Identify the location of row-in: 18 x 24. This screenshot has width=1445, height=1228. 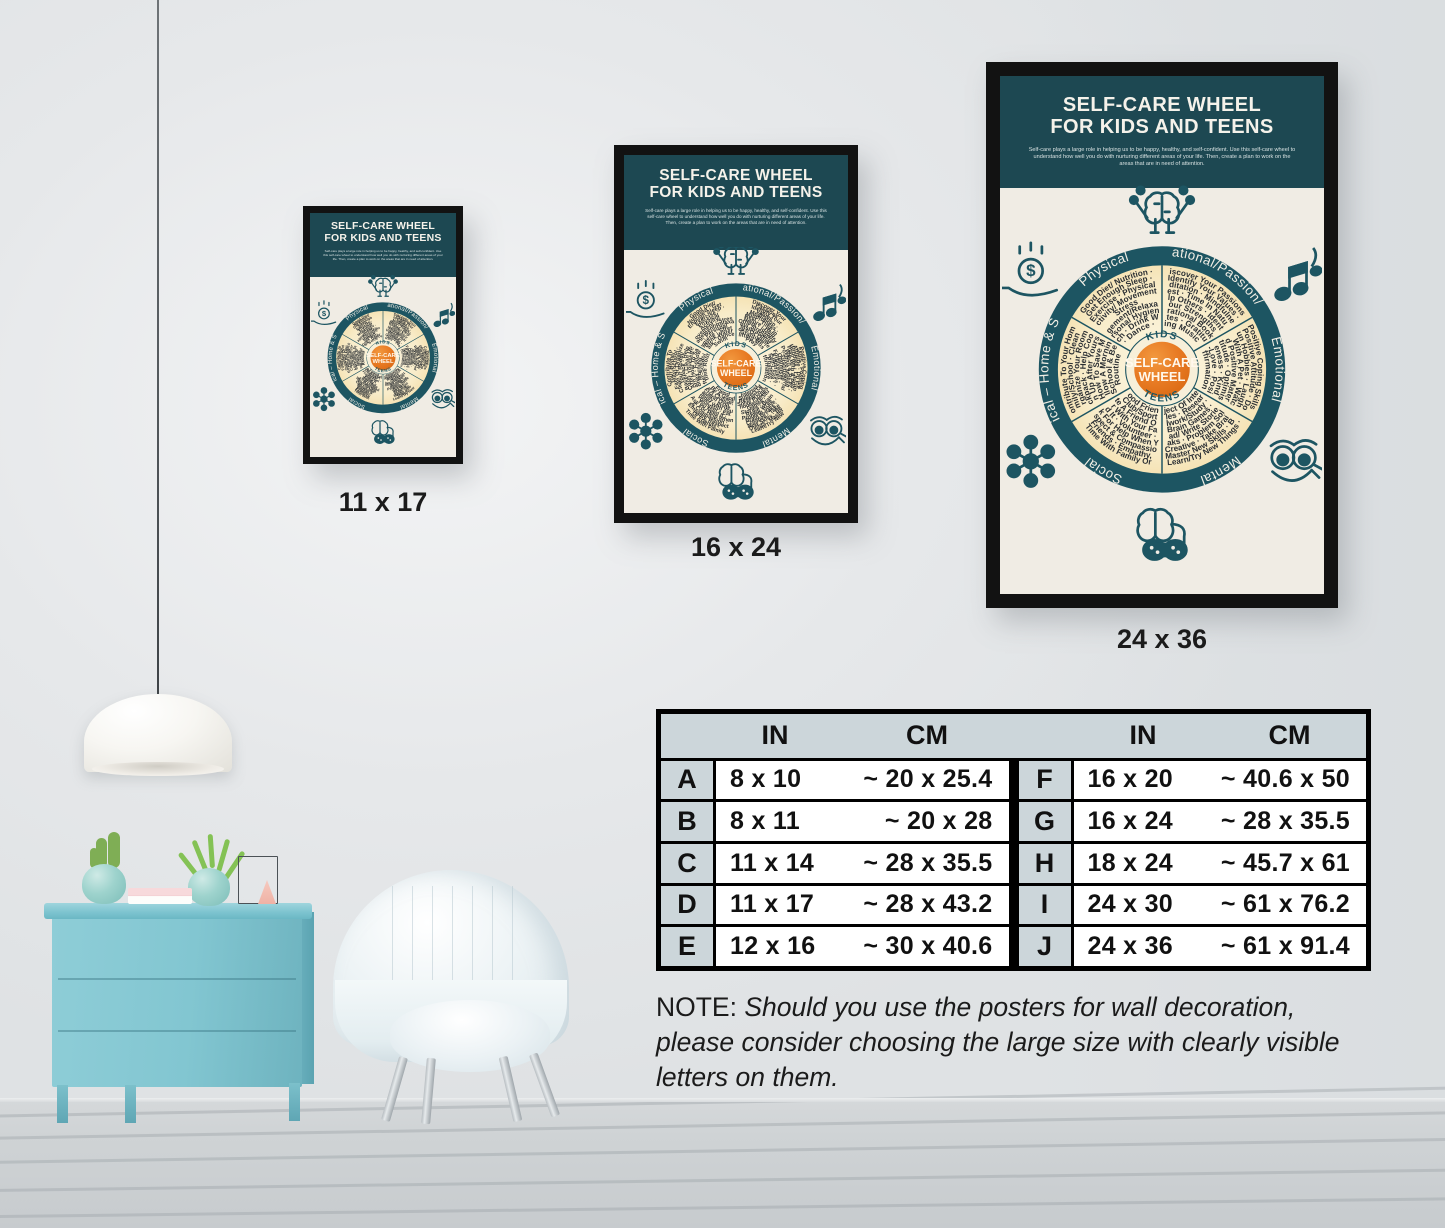
(1130, 862).